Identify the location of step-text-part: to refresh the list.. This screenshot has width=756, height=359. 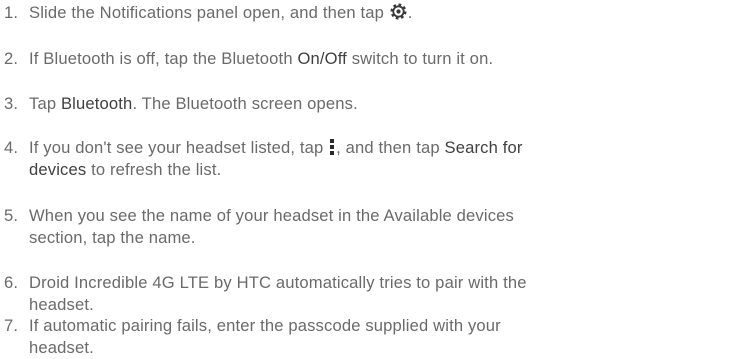
(154, 169).